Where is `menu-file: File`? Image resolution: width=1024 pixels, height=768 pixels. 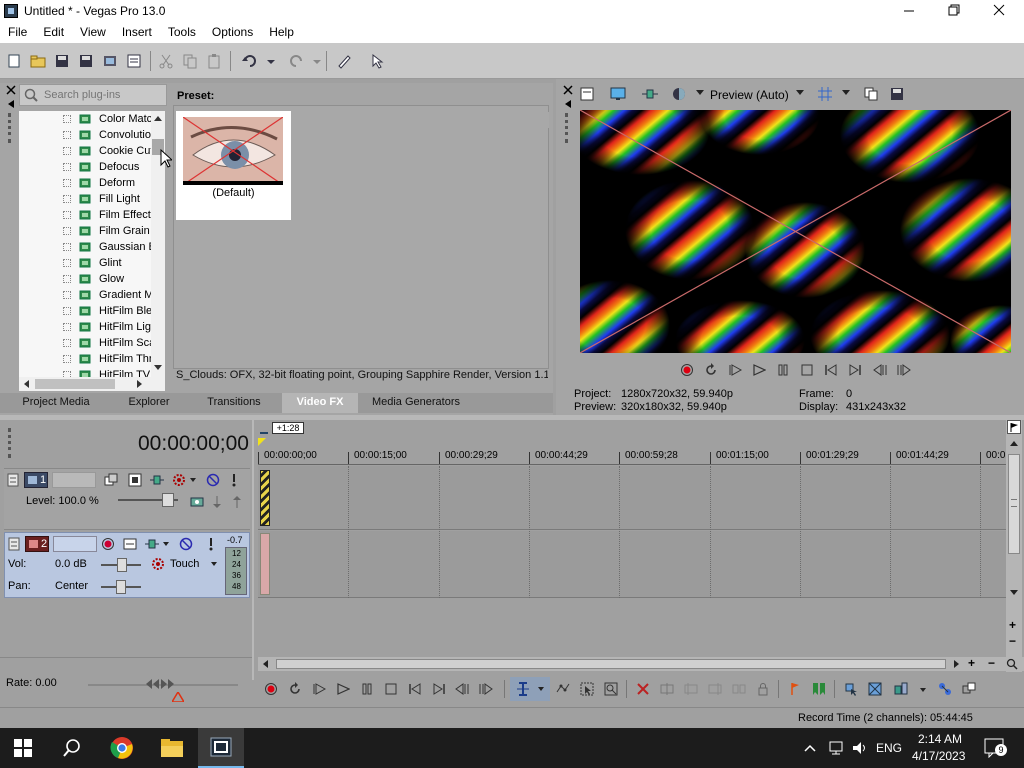 menu-file: File is located at coordinates (17, 32).